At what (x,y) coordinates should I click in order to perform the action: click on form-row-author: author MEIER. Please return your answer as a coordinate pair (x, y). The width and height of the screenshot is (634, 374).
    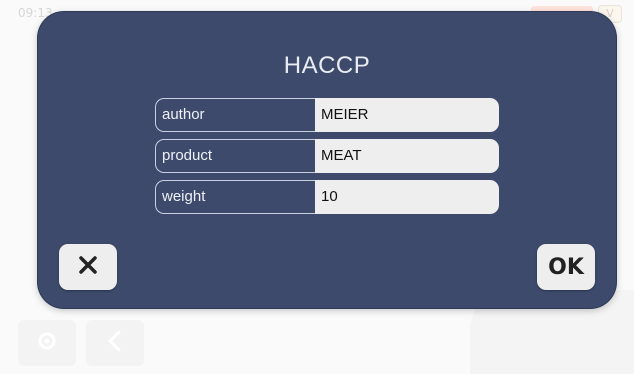
    Looking at the image, I should click on (327, 116).